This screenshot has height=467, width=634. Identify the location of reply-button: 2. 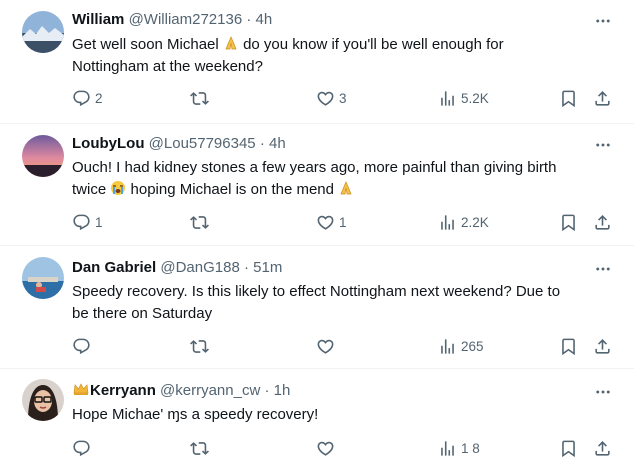
(87, 98).